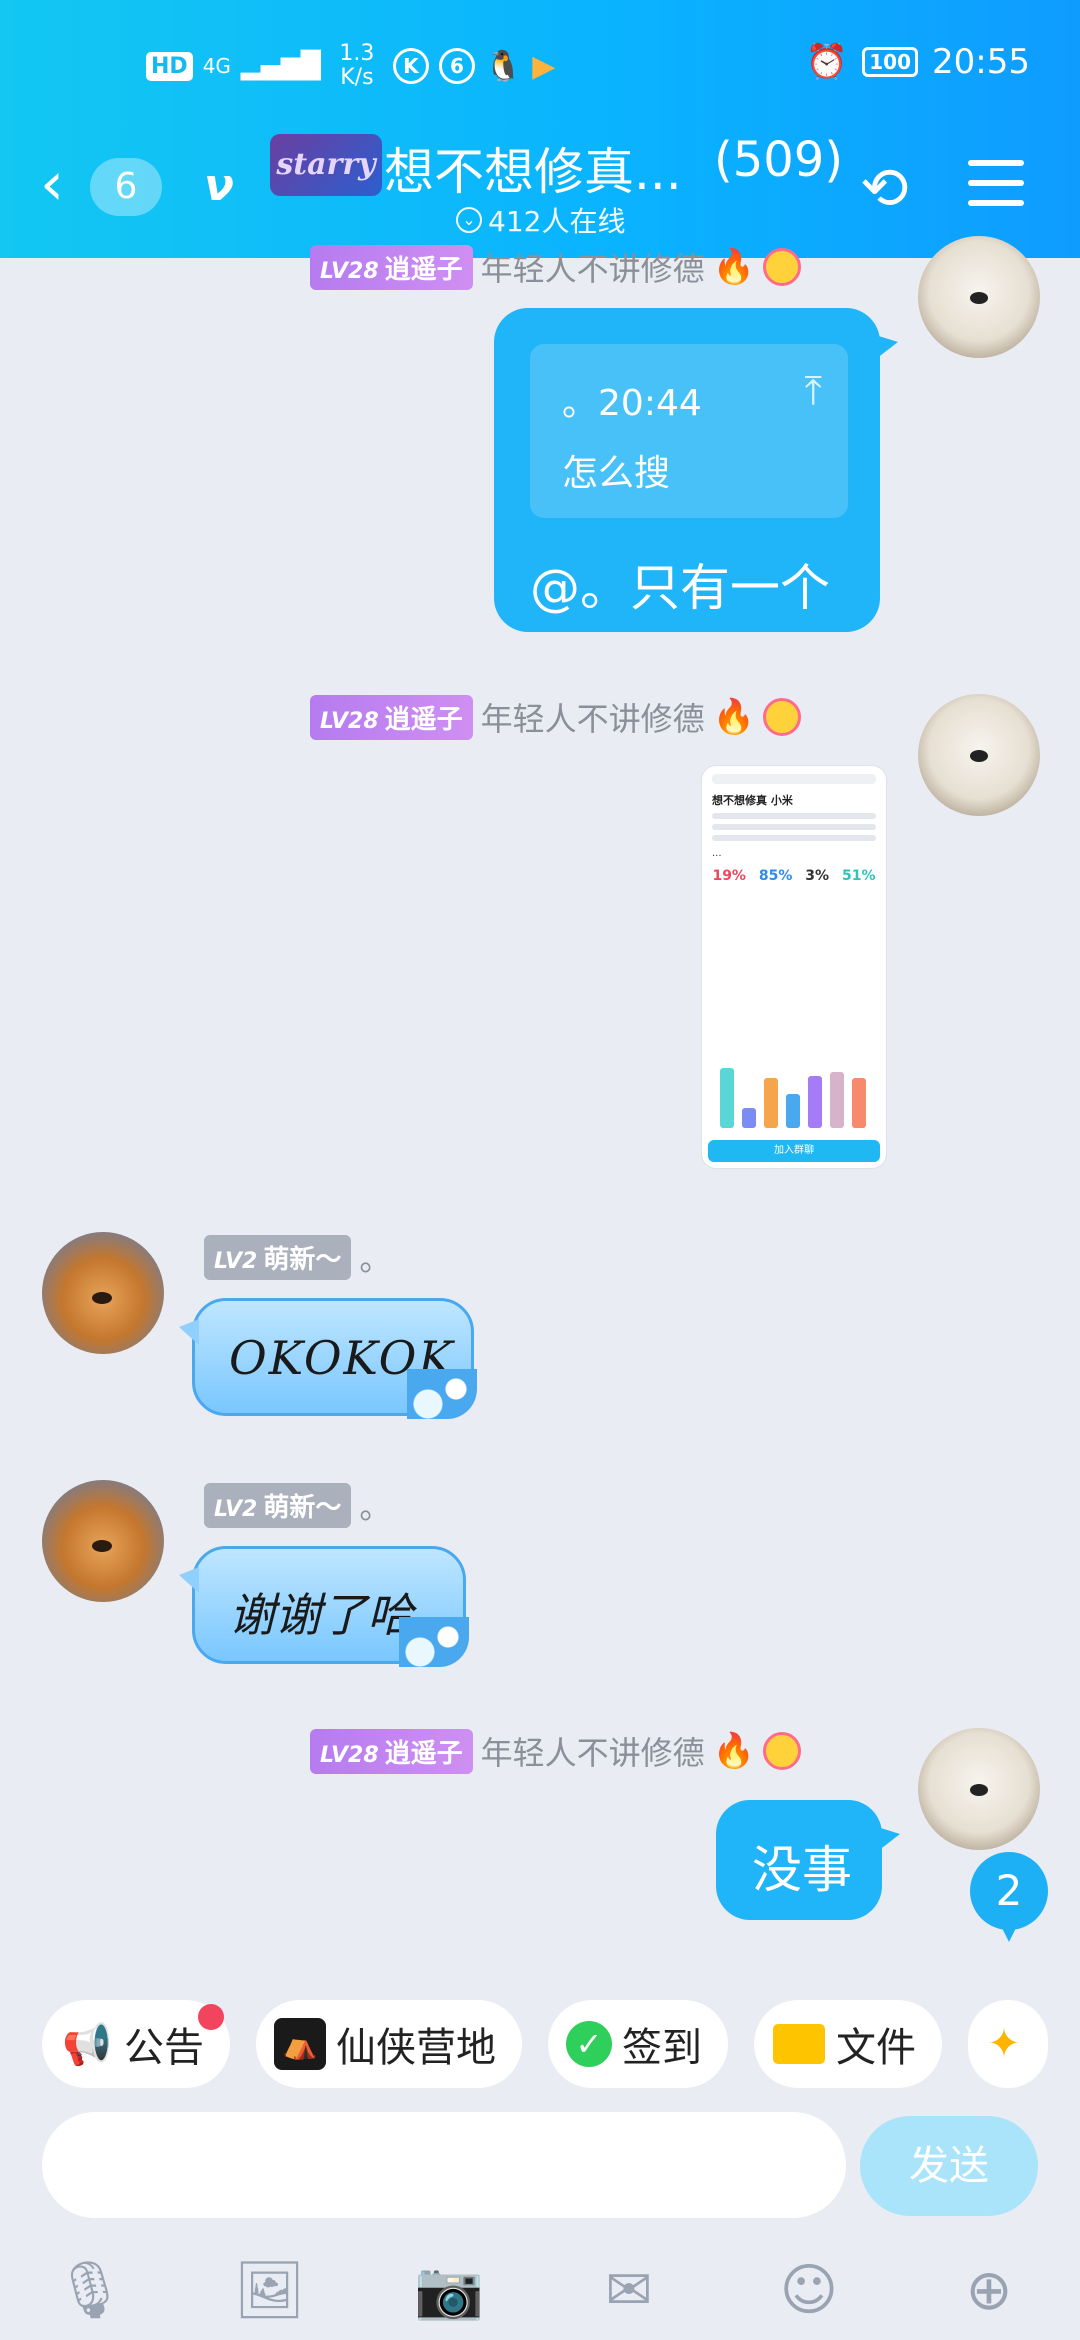 This screenshot has height=2340, width=1080. I want to click on image-message: 想不想修真 小米 ··· 19% 85% 3% 51% 加入群聊, so click(794, 967).